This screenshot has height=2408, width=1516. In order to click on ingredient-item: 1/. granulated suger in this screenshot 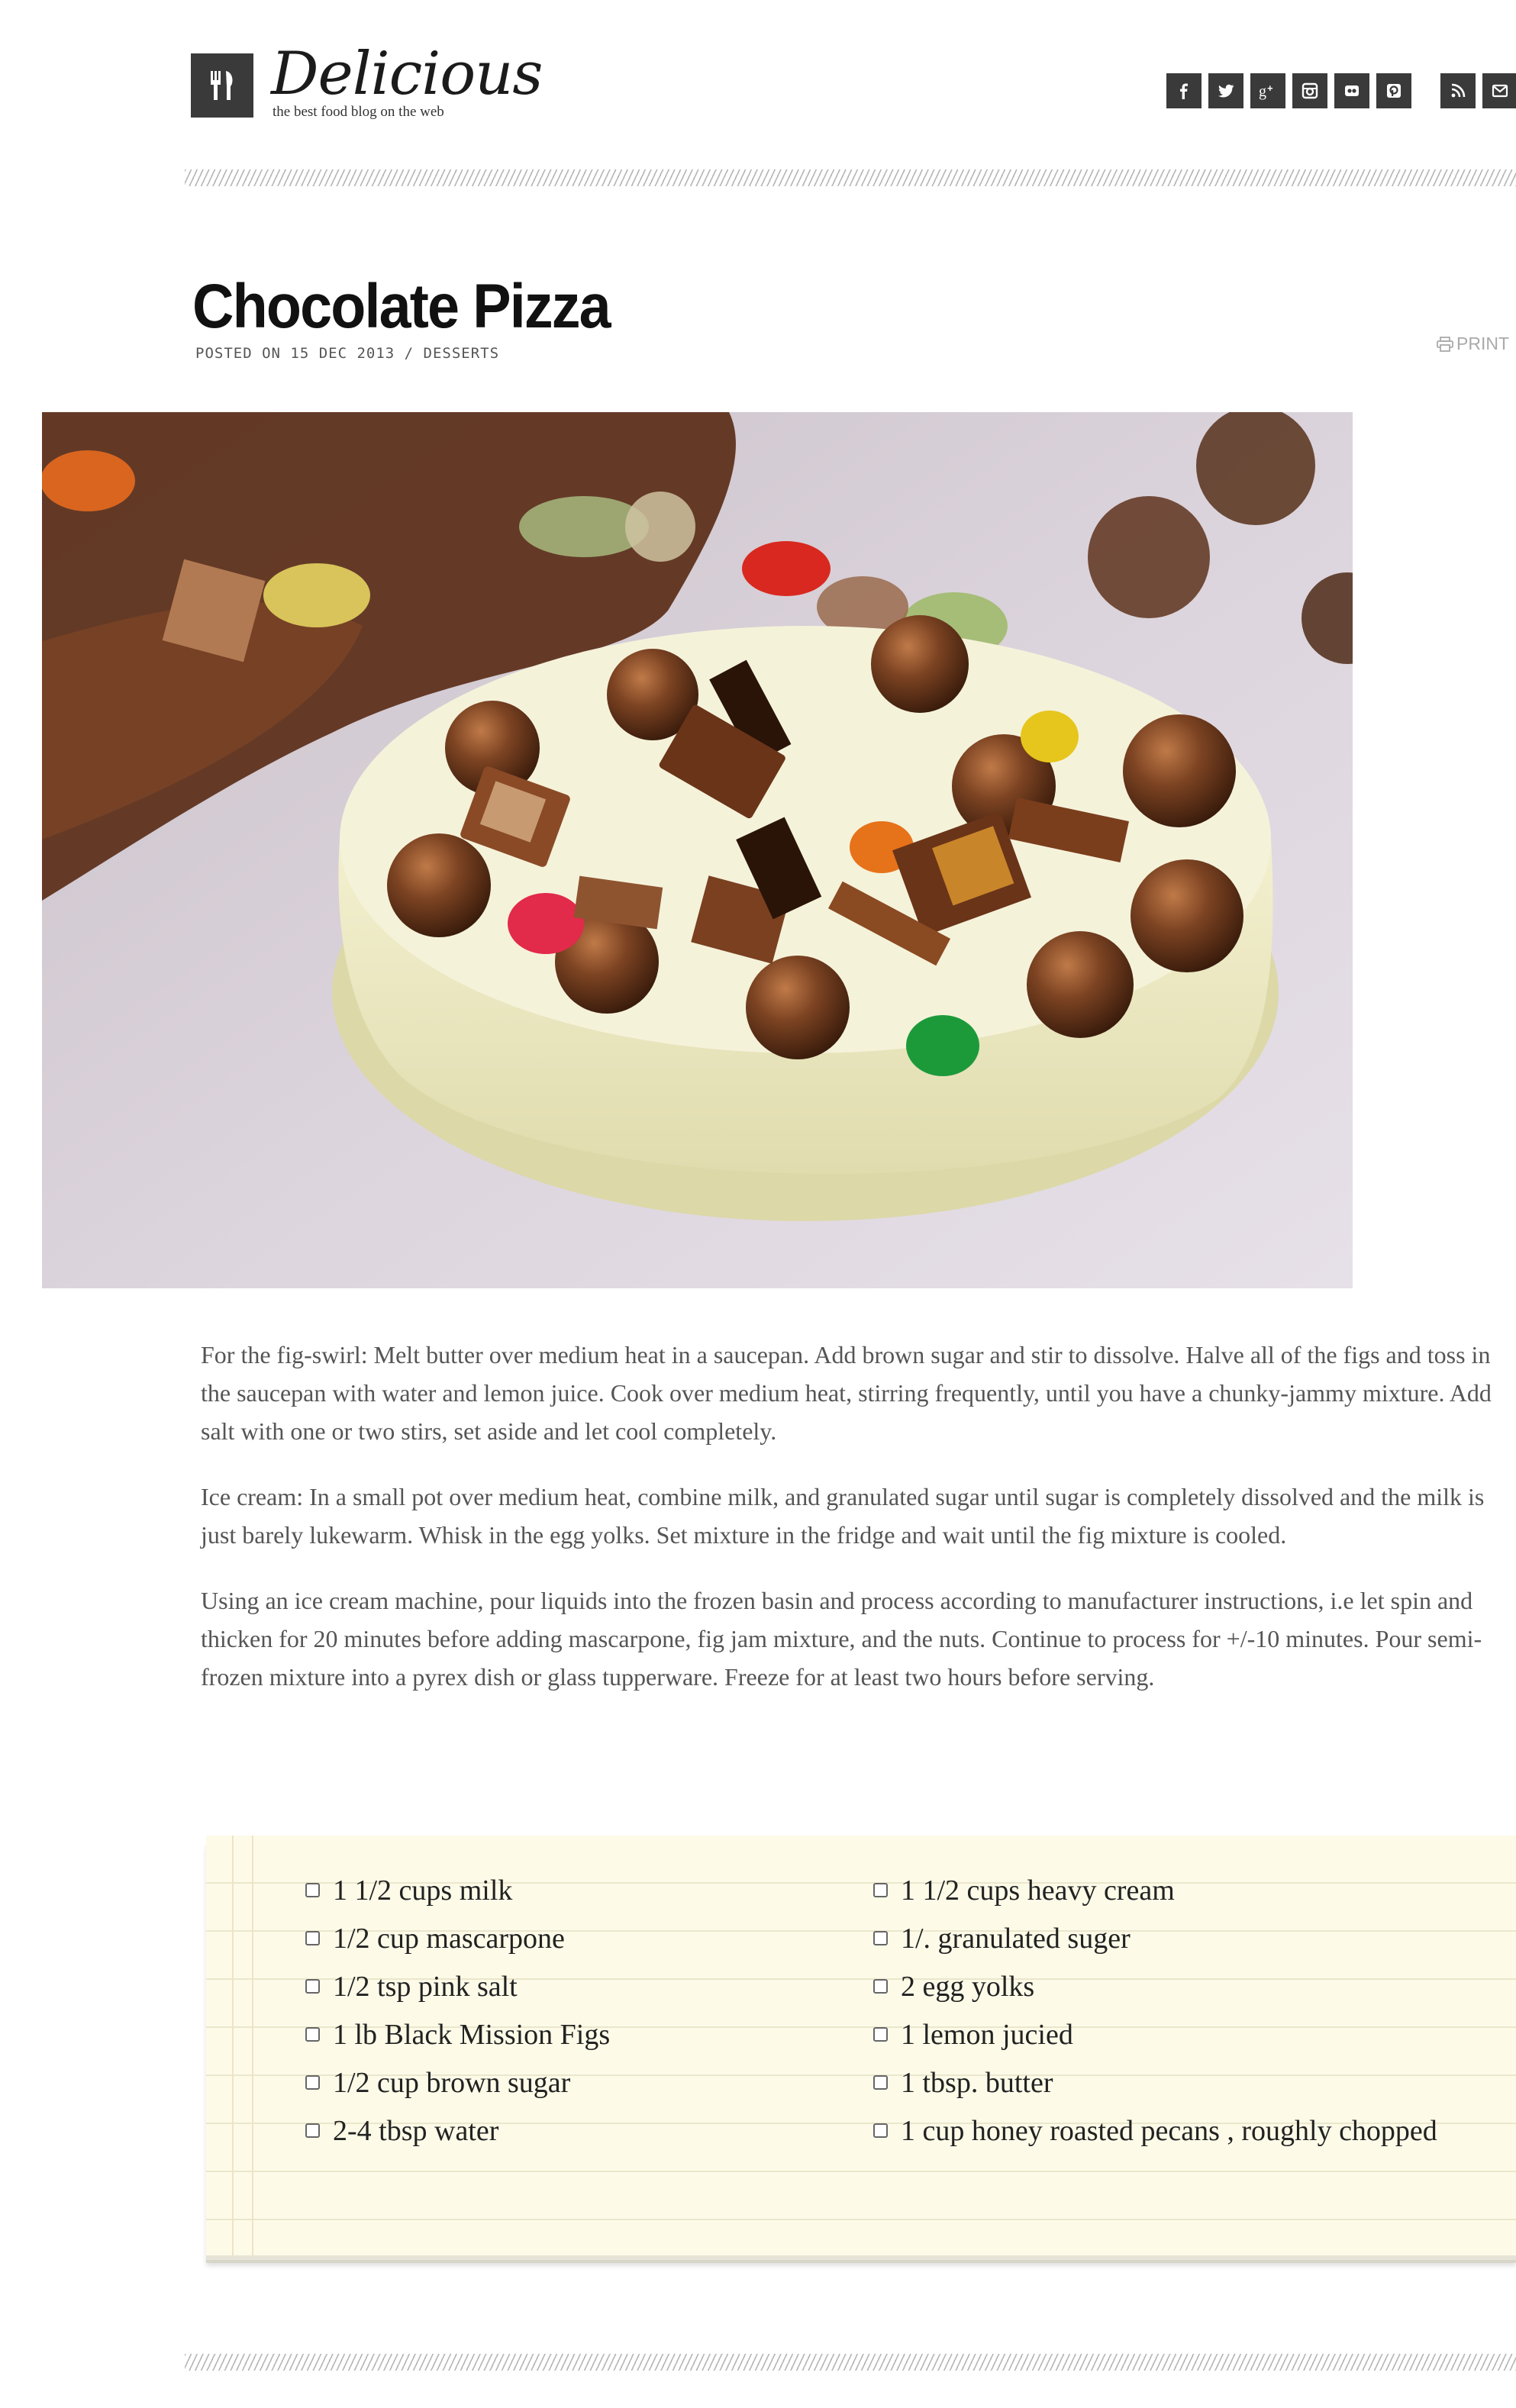, I will do `click(1155, 1938)`.